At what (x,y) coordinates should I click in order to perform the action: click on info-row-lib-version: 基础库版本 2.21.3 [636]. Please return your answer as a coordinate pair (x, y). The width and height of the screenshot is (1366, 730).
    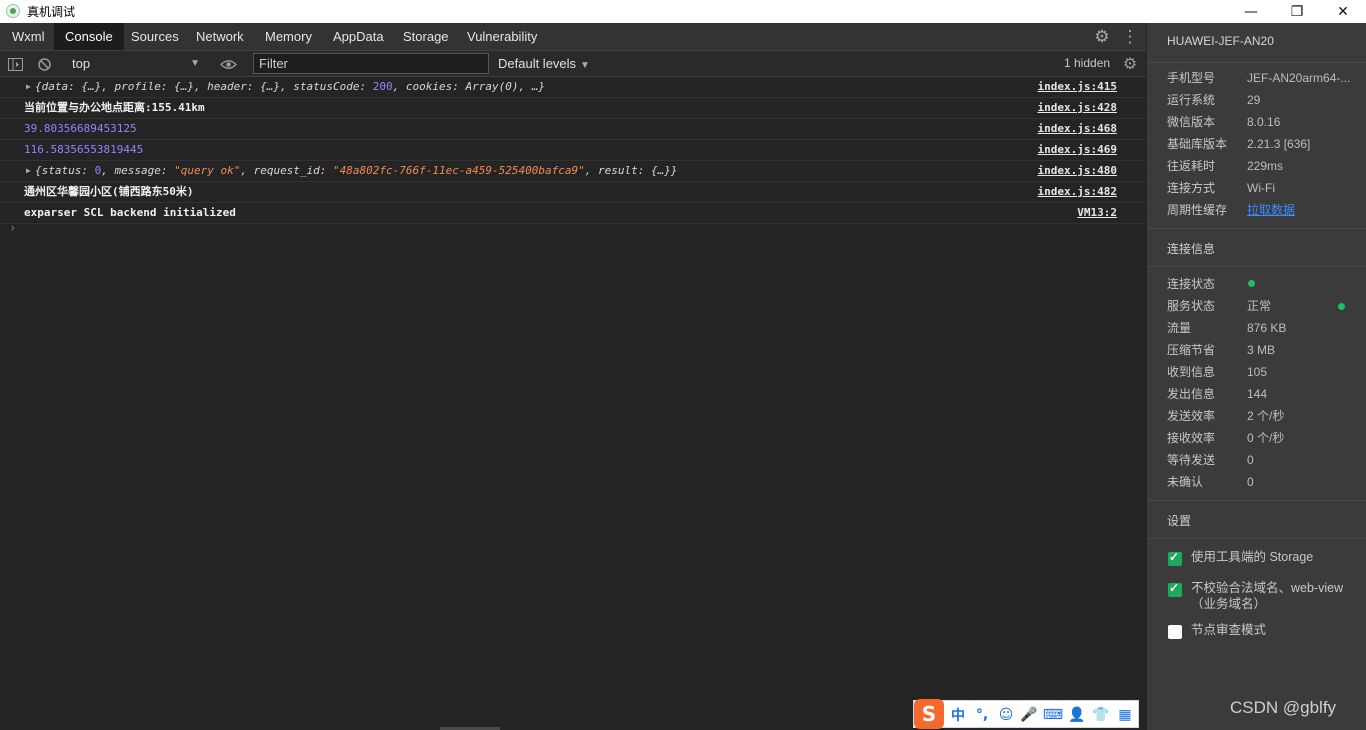
    Looking at the image, I should click on (1239, 144).